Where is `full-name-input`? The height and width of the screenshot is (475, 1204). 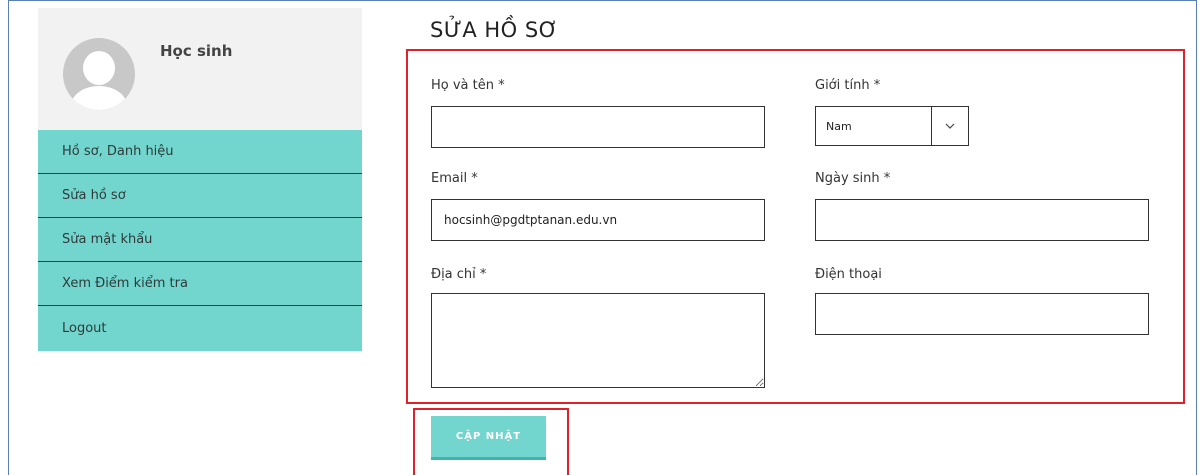
full-name-input is located at coordinates (598, 127).